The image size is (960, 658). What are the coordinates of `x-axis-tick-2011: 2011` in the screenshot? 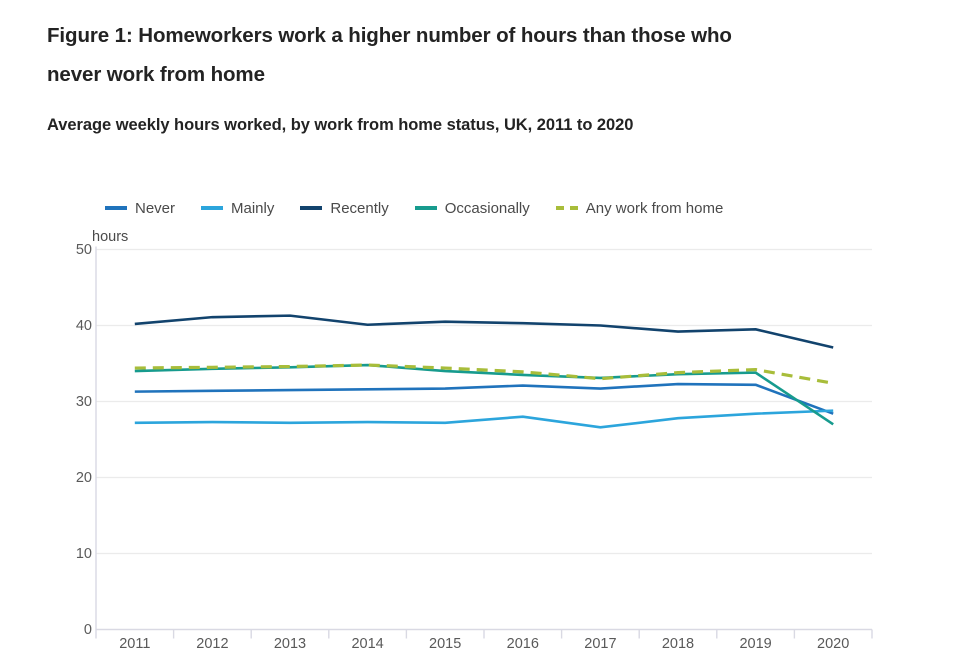 It's located at (135, 644).